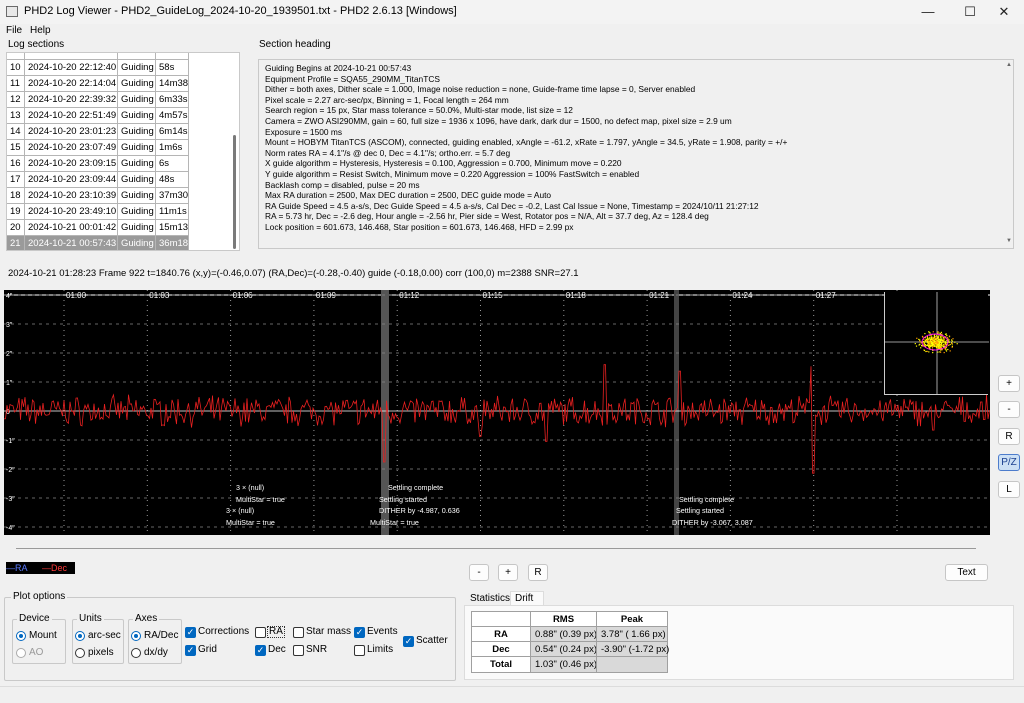 This screenshot has width=1024, height=703. I want to click on units-arcsec-radio, so click(80, 636).